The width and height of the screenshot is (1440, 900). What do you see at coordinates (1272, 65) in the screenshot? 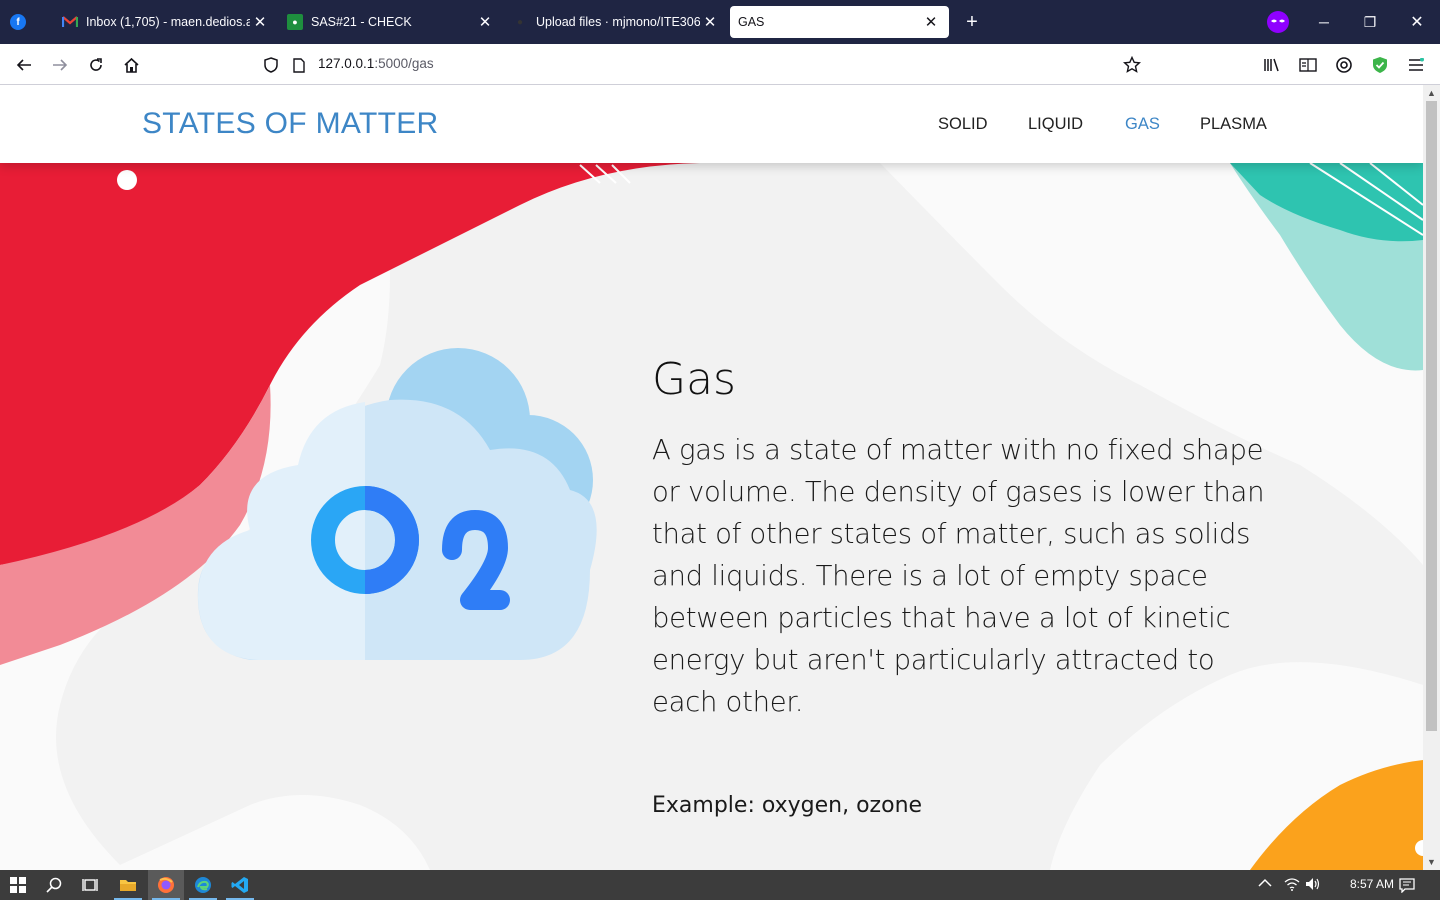
I see `library-icon` at bounding box center [1272, 65].